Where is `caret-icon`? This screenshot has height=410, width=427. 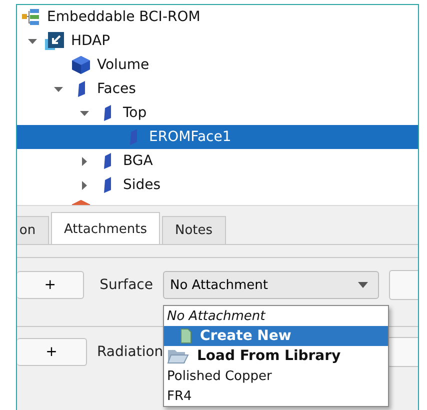
caret-icon is located at coordinates (363, 285).